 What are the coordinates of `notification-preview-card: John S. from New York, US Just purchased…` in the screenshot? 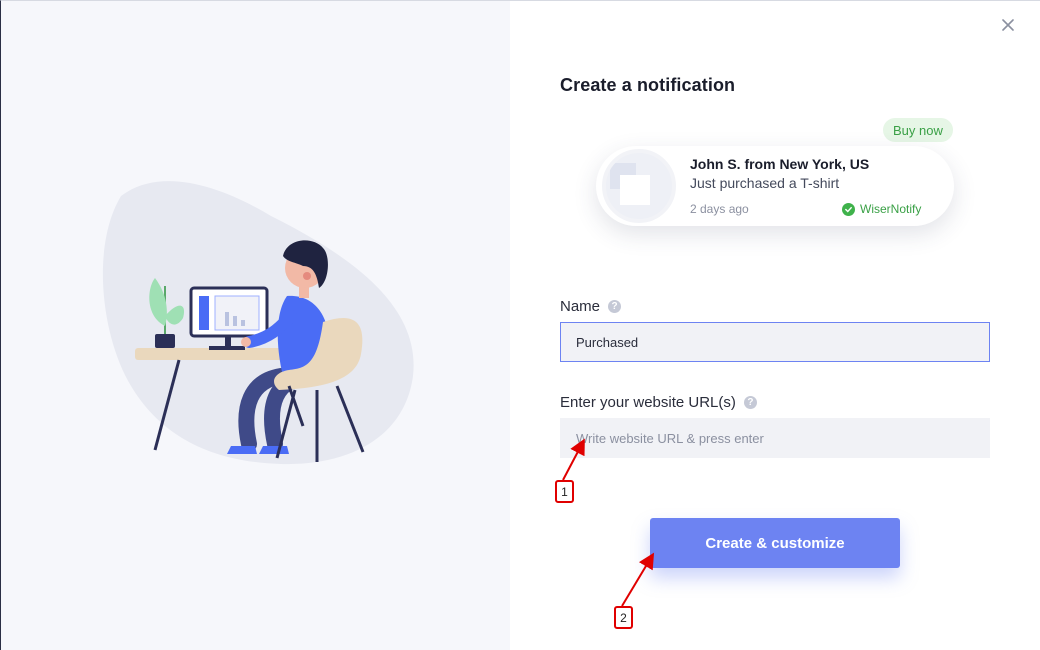 It's located at (775, 186).